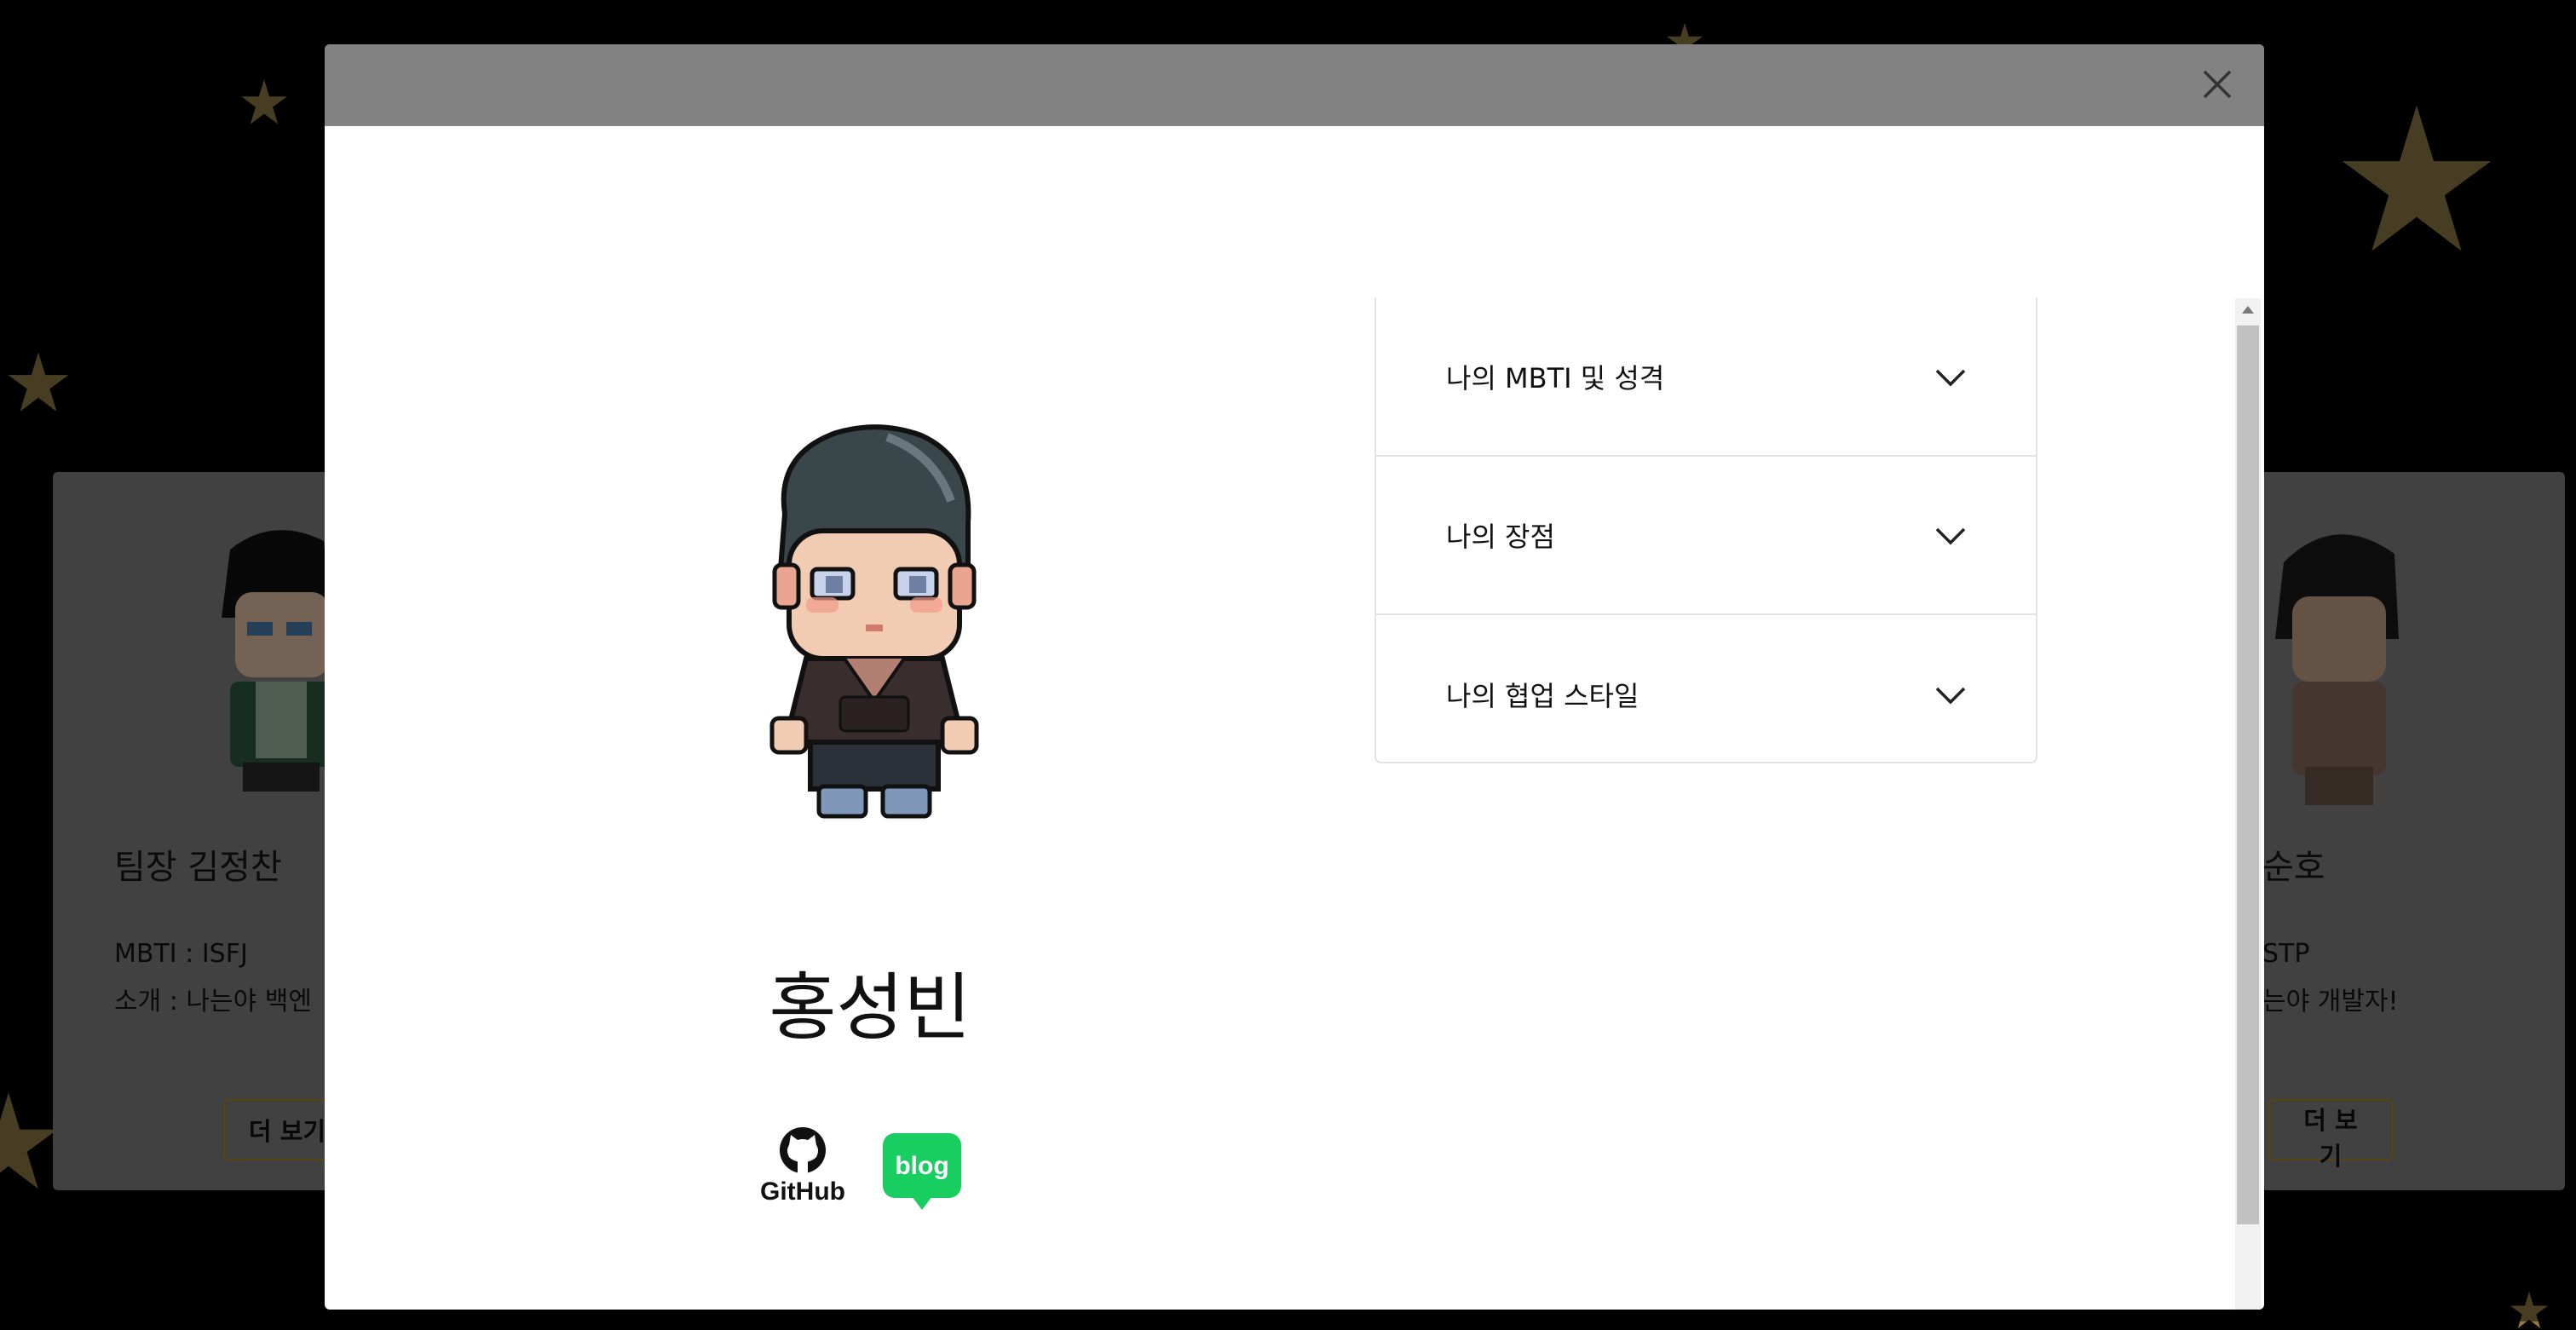  I want to click on close-icon, so click(2217, 89).